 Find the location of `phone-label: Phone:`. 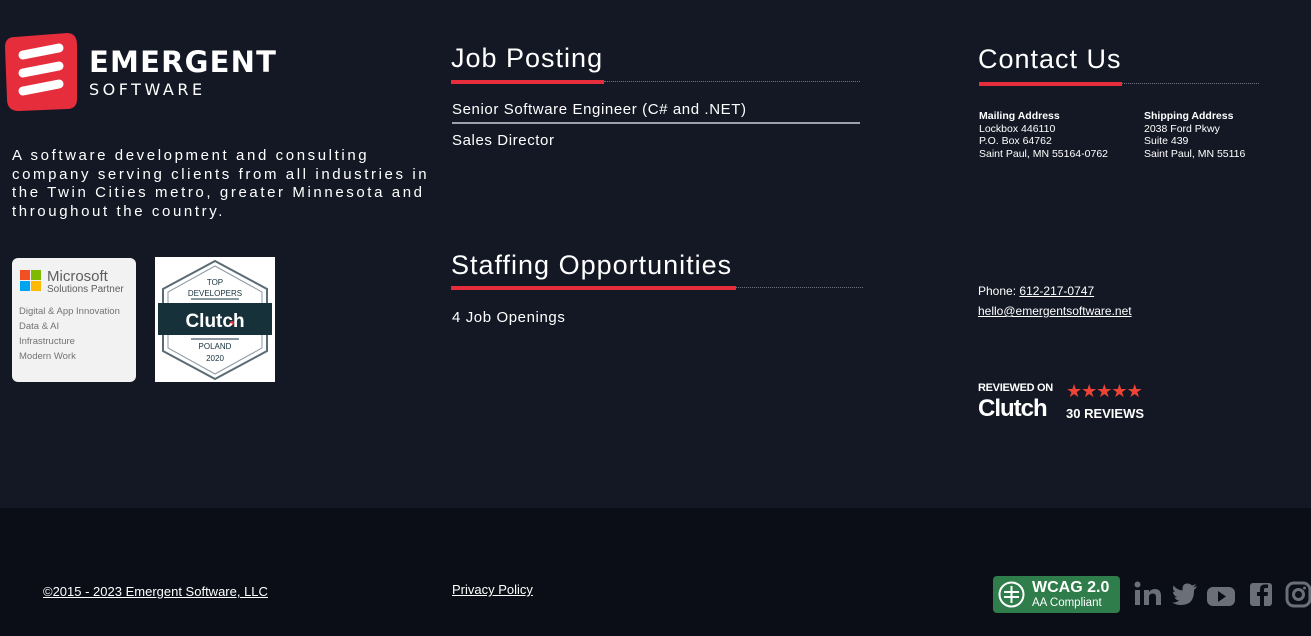

phone-label: Phone: is located at coordinates (997, 291).